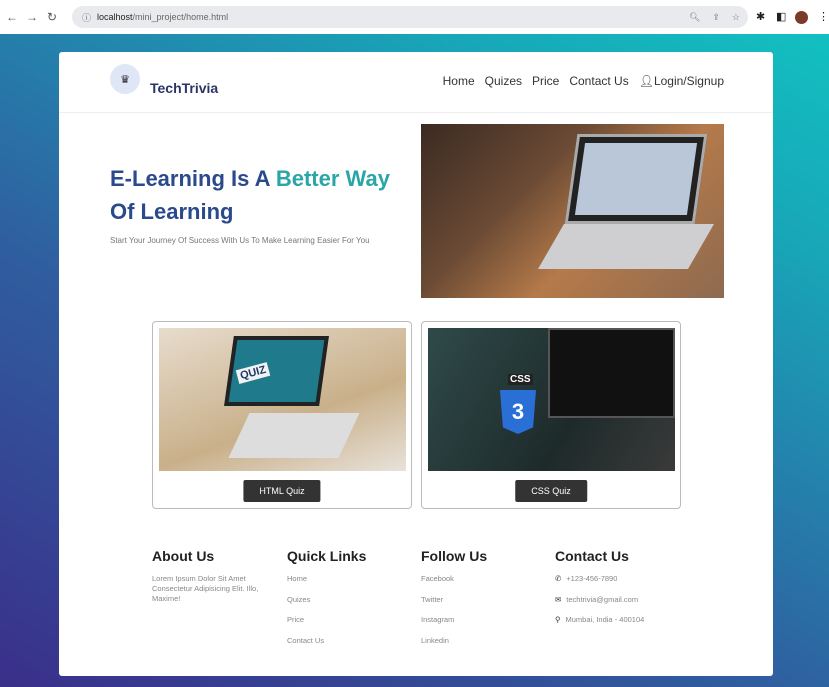  What do you see at coordinates (454, 620) in the screenshot?
I see `footer-link-instagram: Instagram` at bounding box center [454, 620].